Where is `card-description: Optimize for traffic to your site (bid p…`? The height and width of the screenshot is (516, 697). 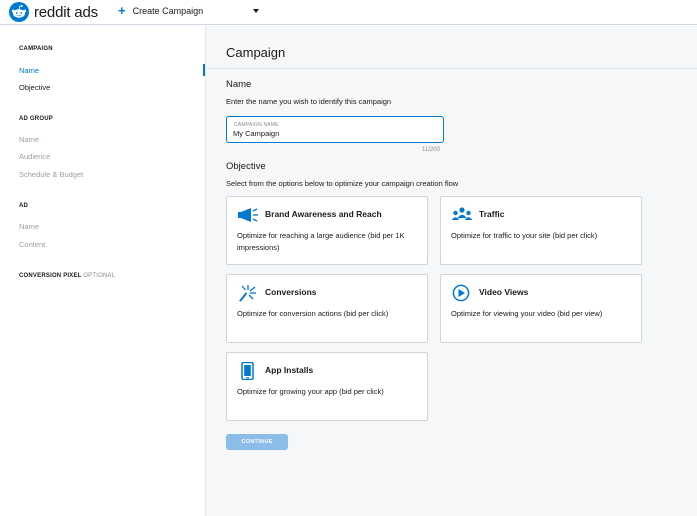 card-description: Optimize for traffic to your site (bid p… is located at coordinates (524, 235).